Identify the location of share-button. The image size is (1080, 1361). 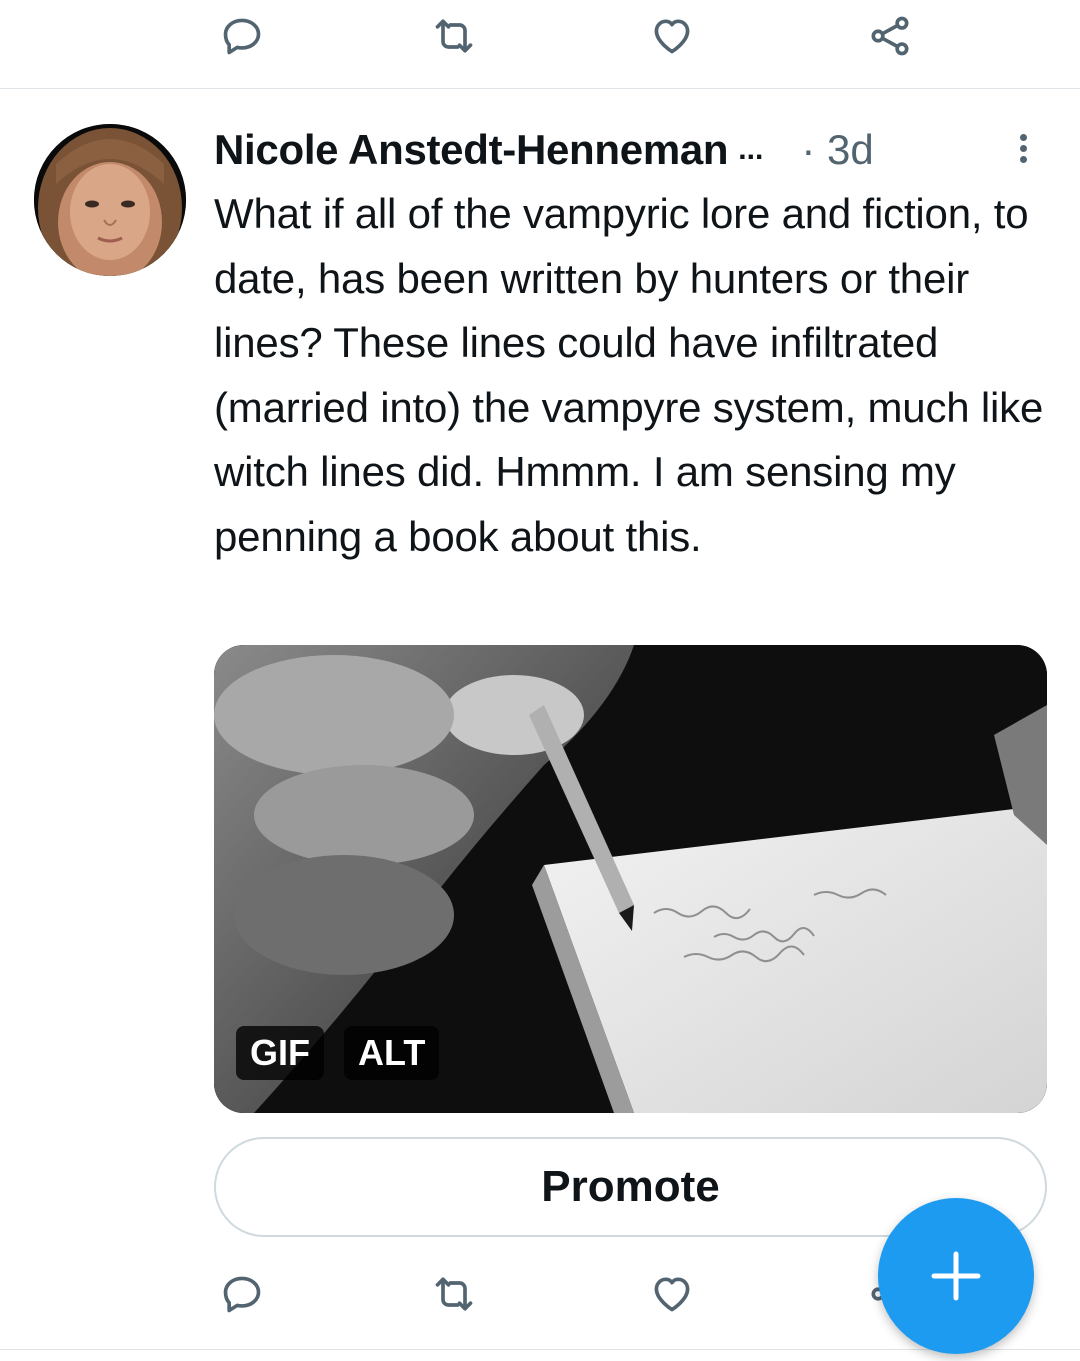
(890, 36).